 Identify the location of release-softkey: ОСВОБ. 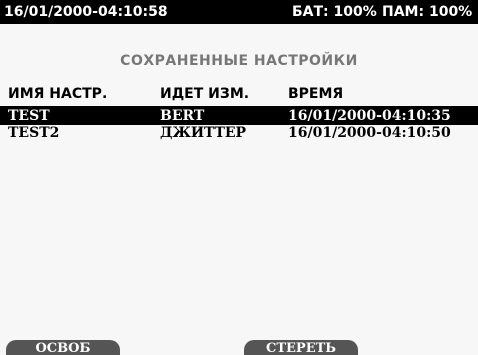
(63, 347).